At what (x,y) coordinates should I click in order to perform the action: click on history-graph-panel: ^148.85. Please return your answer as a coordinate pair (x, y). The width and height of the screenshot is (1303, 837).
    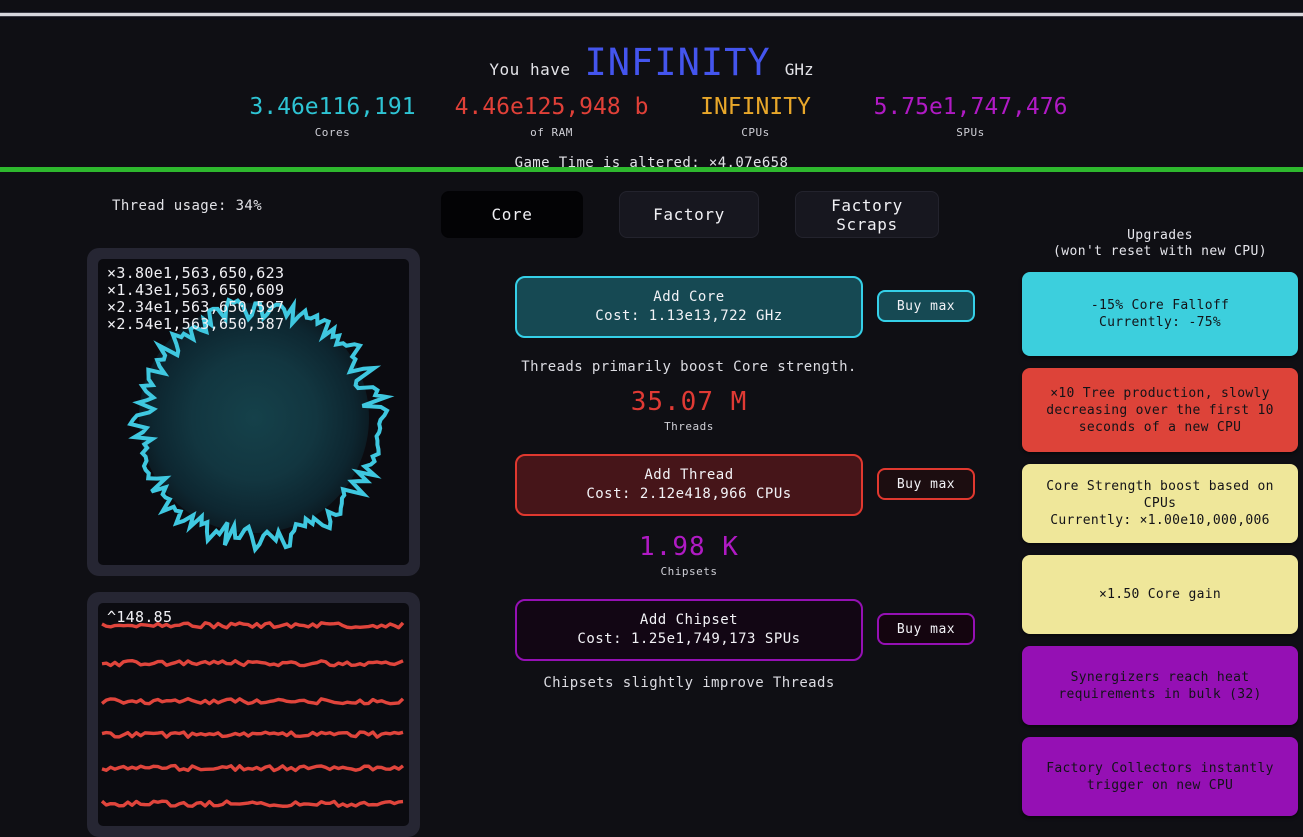
    Looking at the image, I should click on (253, 714).